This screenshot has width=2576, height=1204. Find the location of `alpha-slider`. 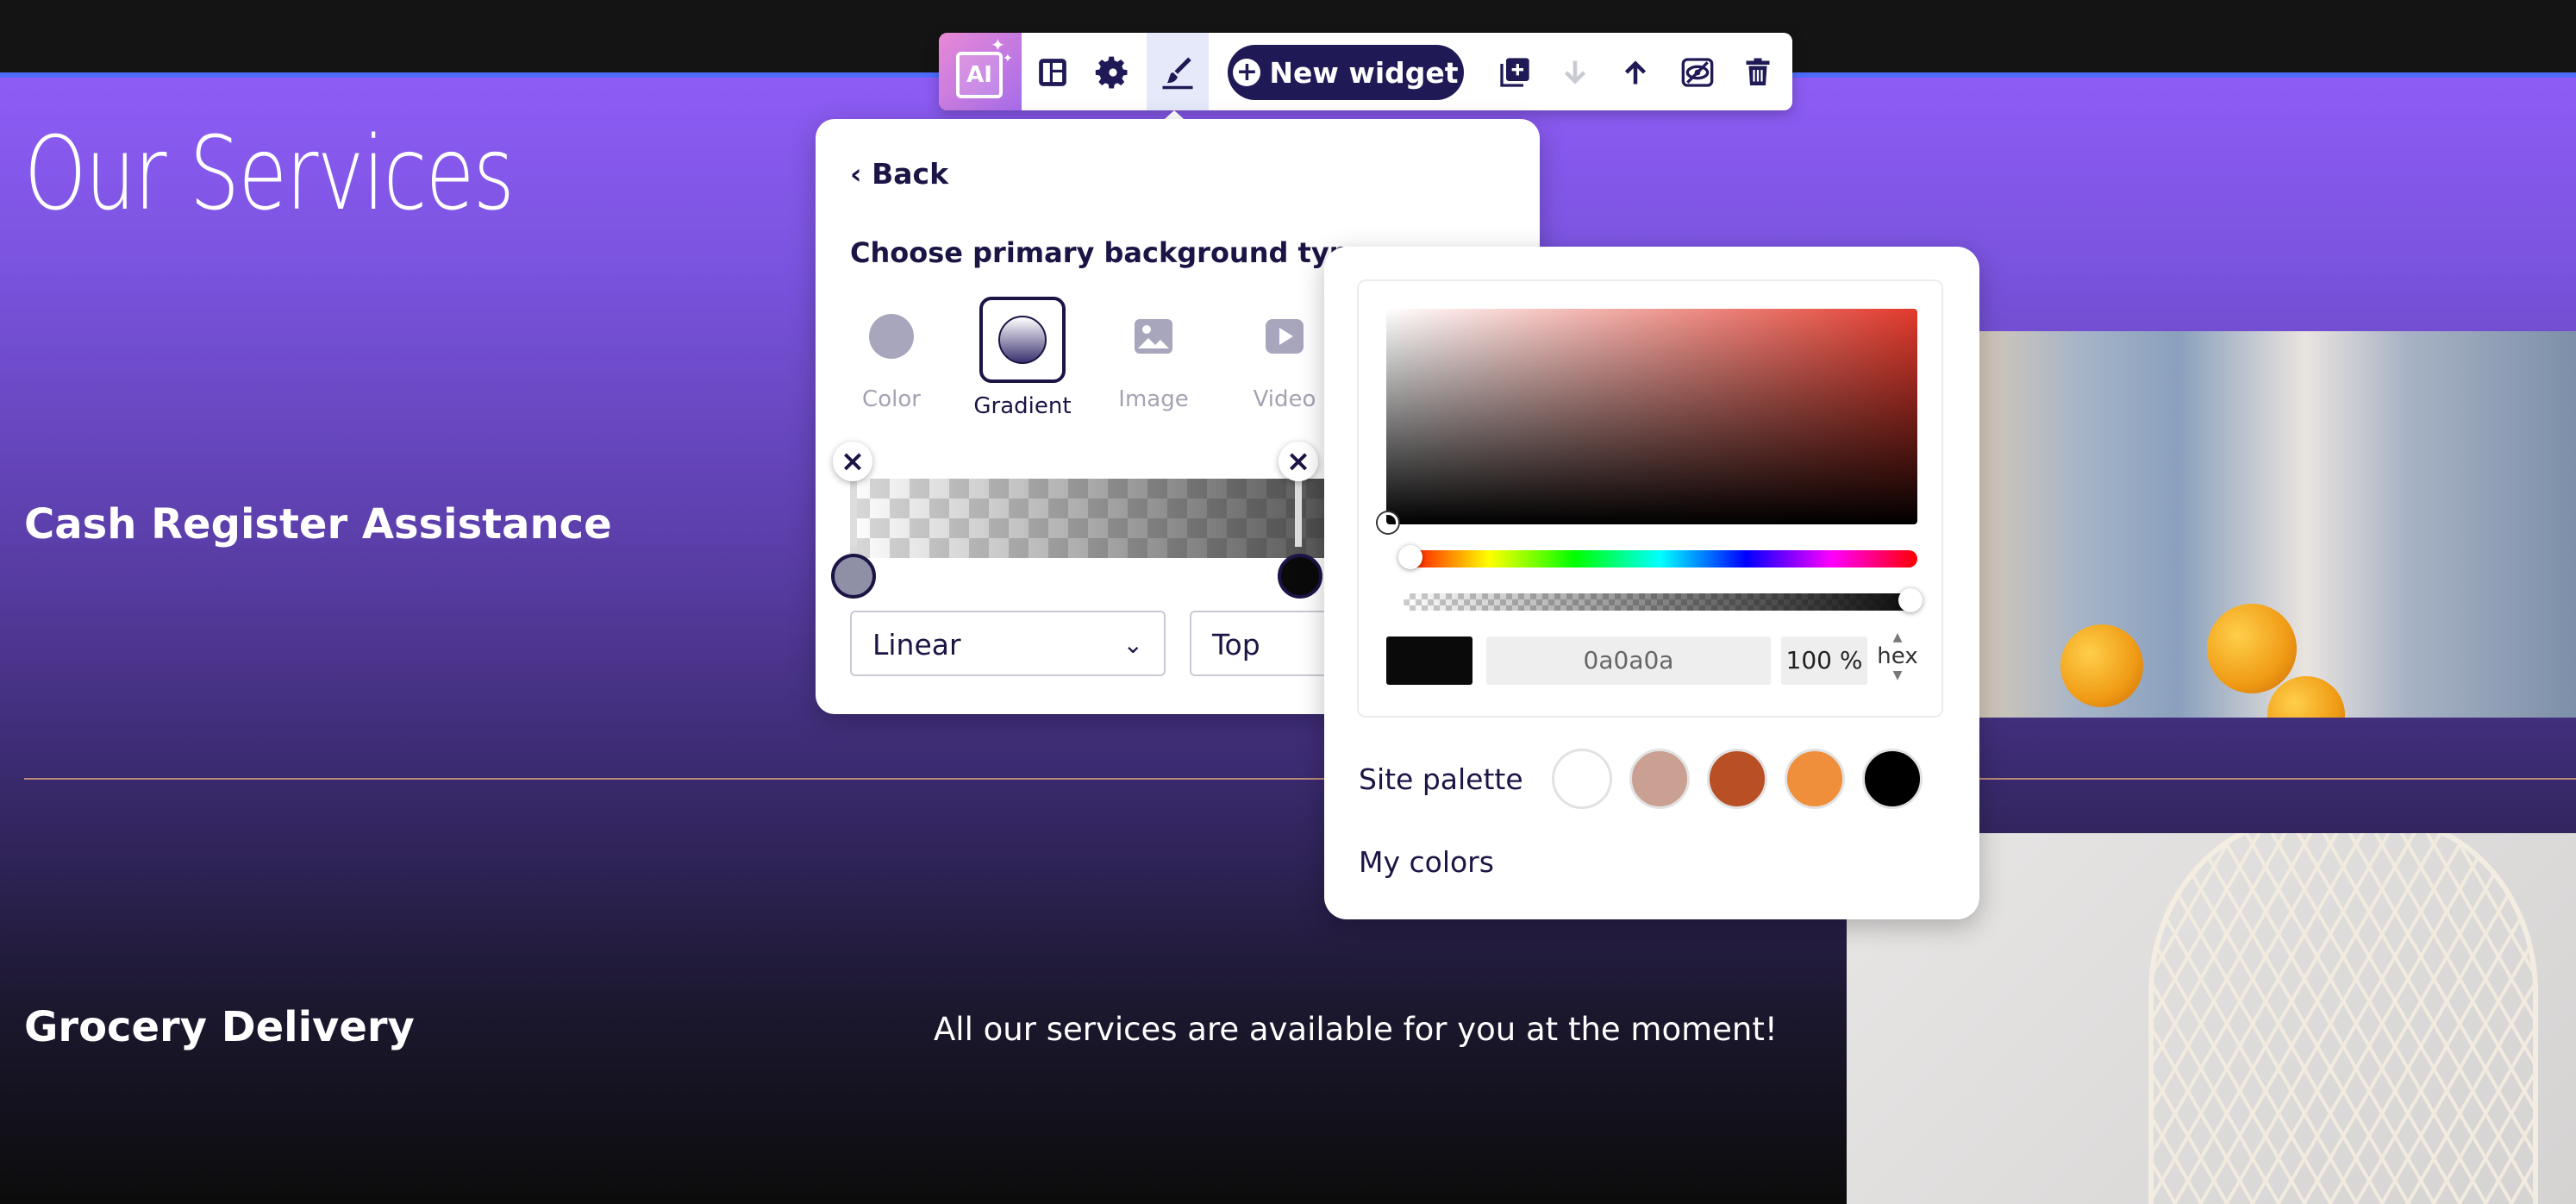

alpha-slider is located at coordinates (1660, 602).